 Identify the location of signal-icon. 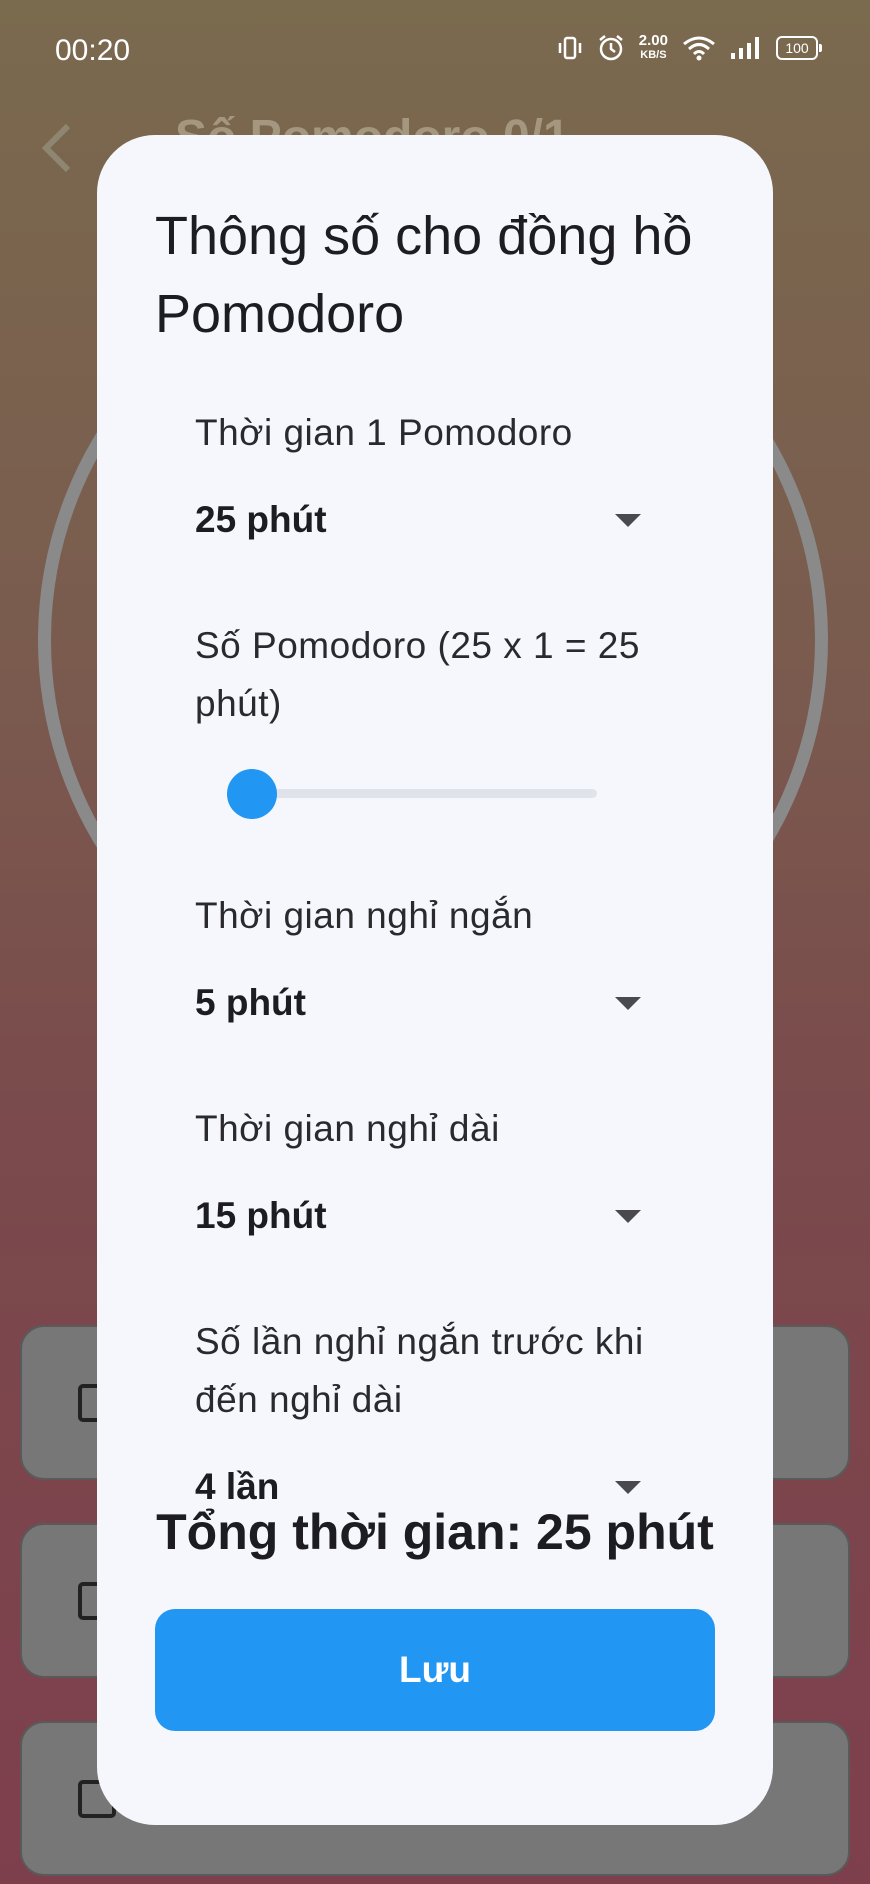
(745, 48).